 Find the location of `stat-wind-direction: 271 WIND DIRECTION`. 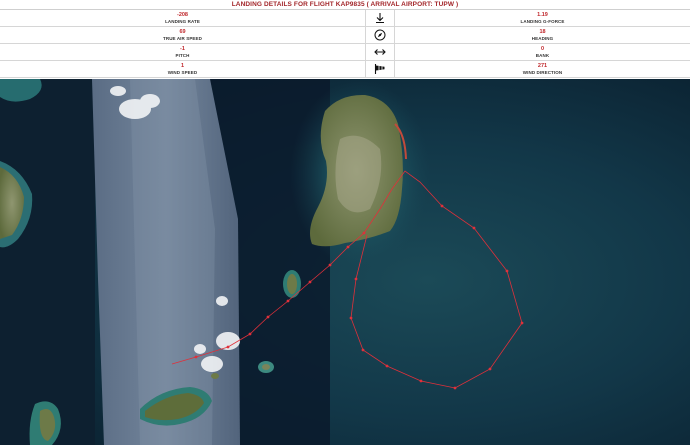

stat-wind-direction: 271 WIND DIRECTION is located at coordinates (542, 69).